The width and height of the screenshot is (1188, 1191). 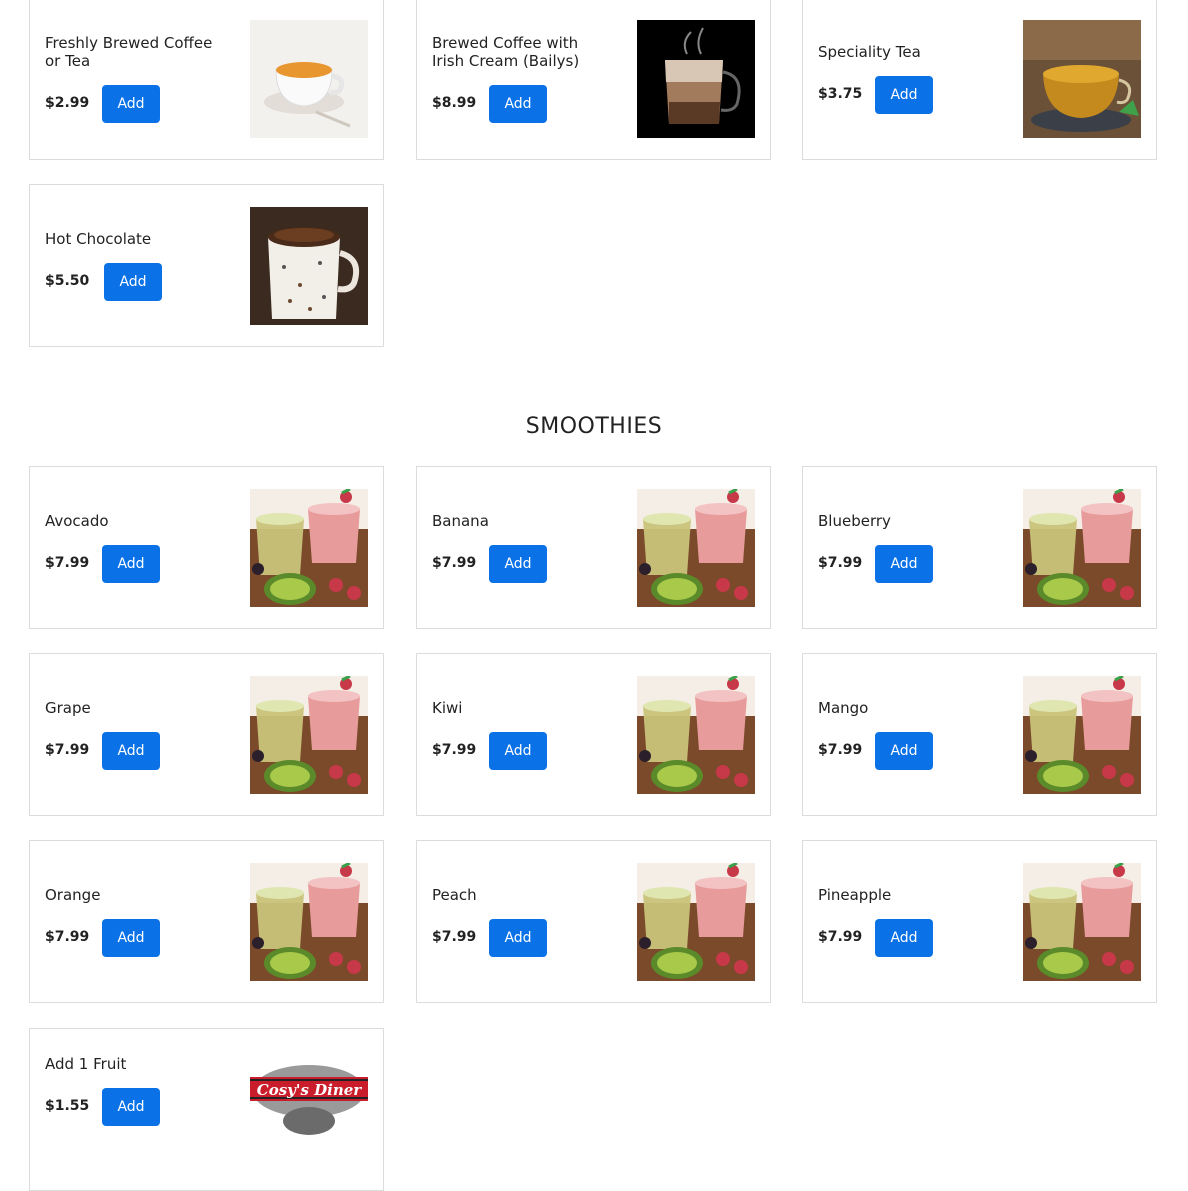 I want to click on tea-cup-image, so click(x=1082, y=79).